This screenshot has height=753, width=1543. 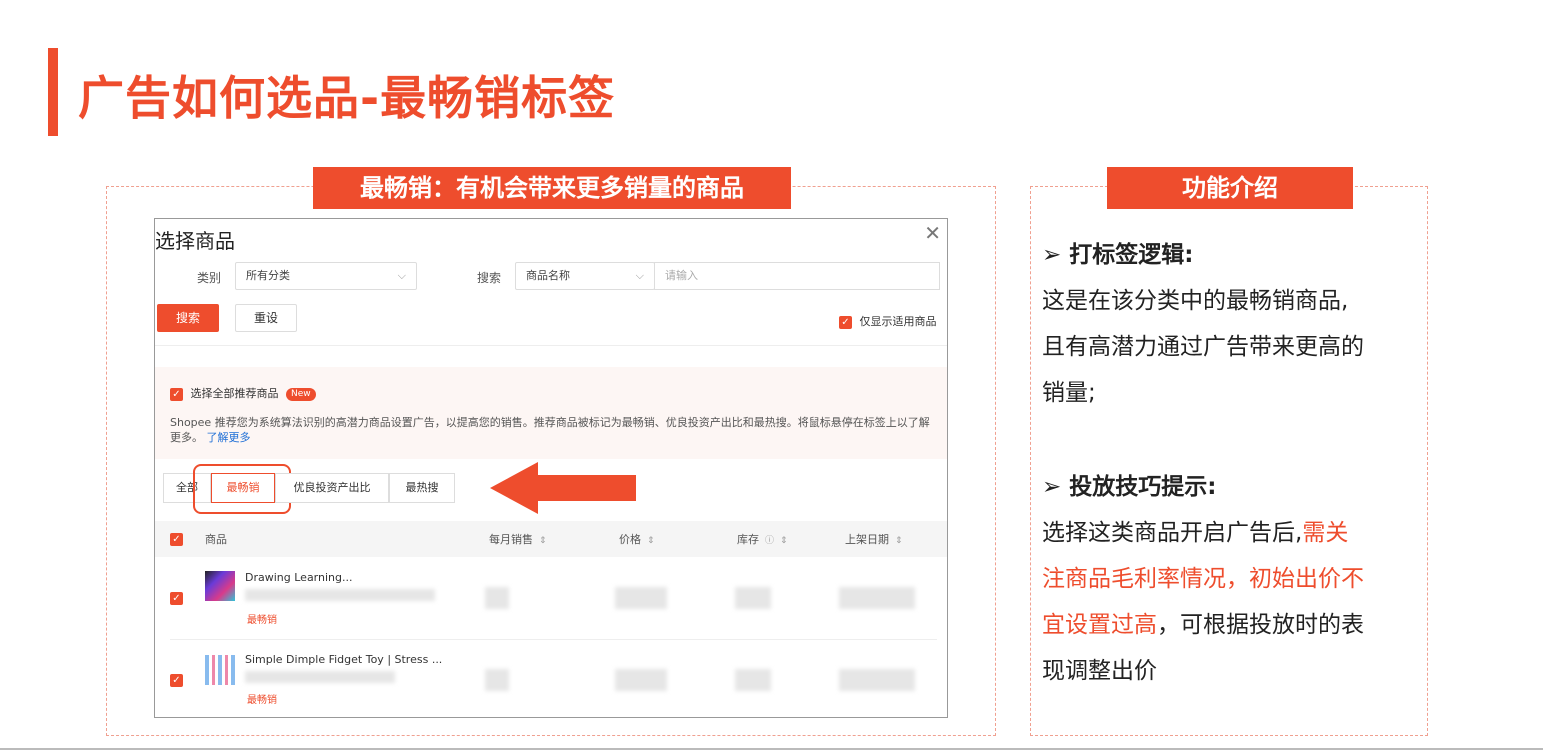 I want to click on help-icon: ⓘ, so click(x=770, y=541).